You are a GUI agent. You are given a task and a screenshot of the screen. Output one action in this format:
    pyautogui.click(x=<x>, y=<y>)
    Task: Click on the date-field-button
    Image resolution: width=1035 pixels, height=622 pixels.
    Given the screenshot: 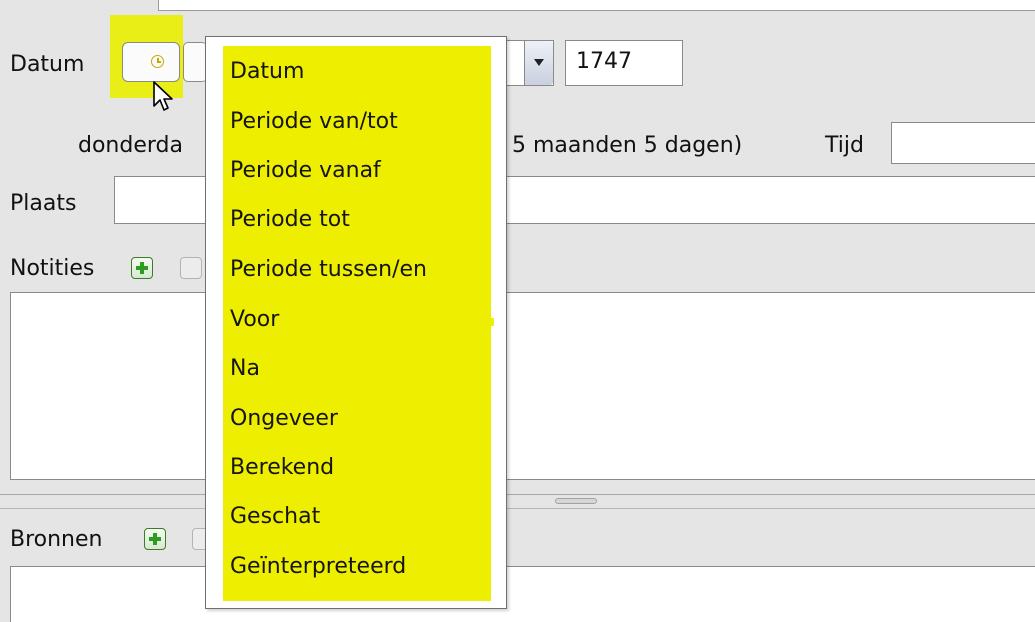 What is the action you would take?
    pyautogui.click(x=195, y=62)
    